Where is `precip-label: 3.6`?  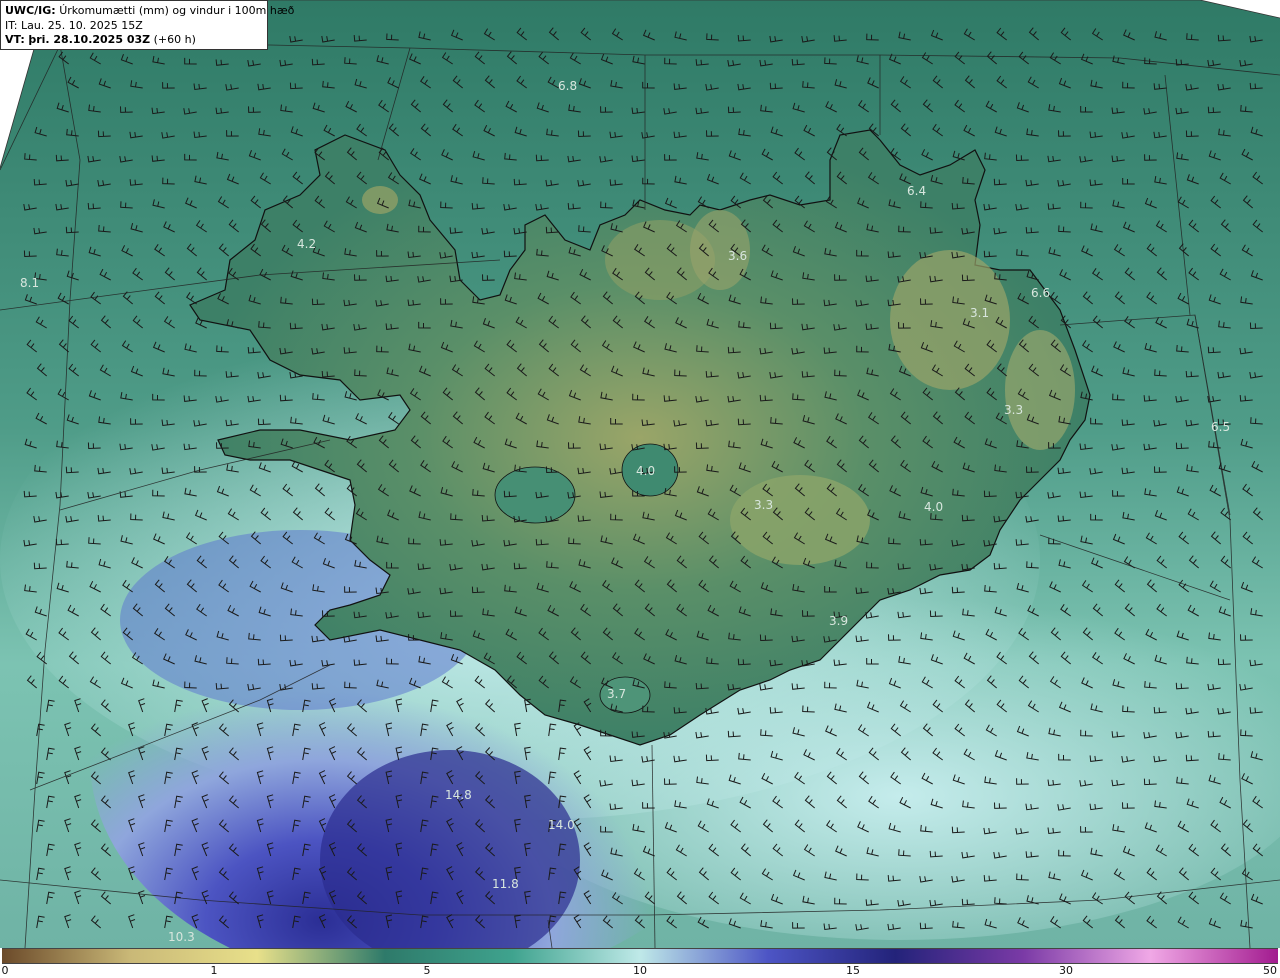
precip-label: 3.6 is located at coordinates (737, 256).